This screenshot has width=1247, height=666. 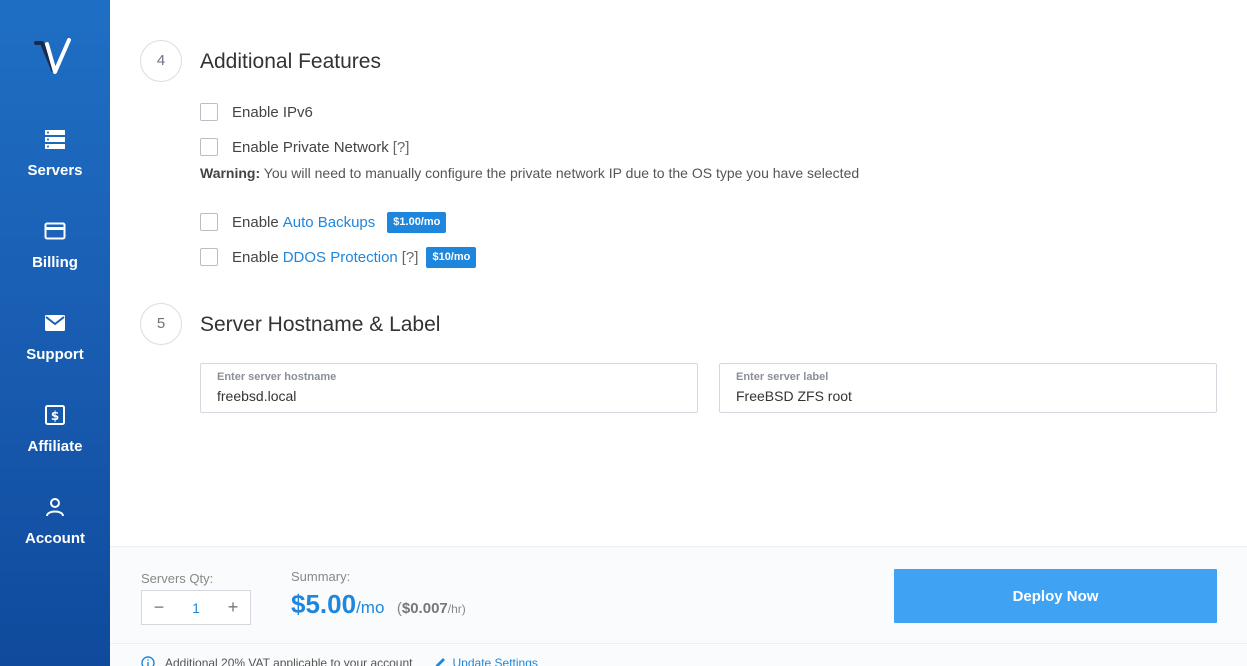 I want to click on servers-qty-label: Servers Qty:, so click(x=177, y=578).